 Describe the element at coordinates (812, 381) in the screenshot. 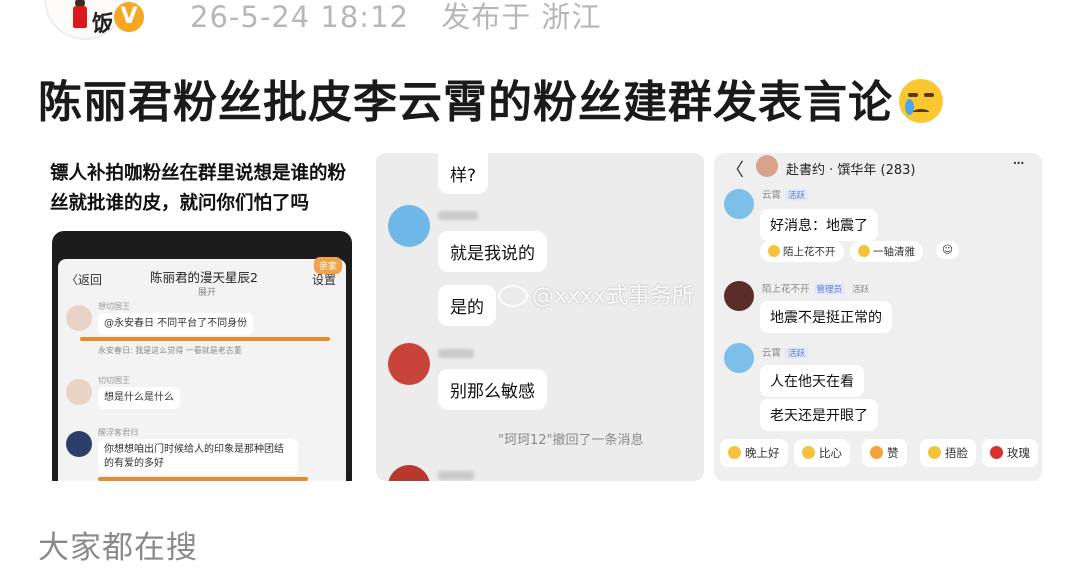

I see `chat-bubble: 人在他天在看` at that location.